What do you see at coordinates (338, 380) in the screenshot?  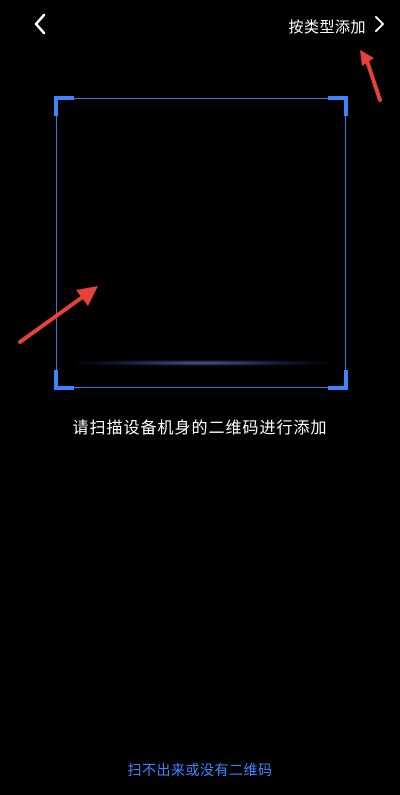 I see `scan-corner-bottom-right` at bounding box center [338, 380].